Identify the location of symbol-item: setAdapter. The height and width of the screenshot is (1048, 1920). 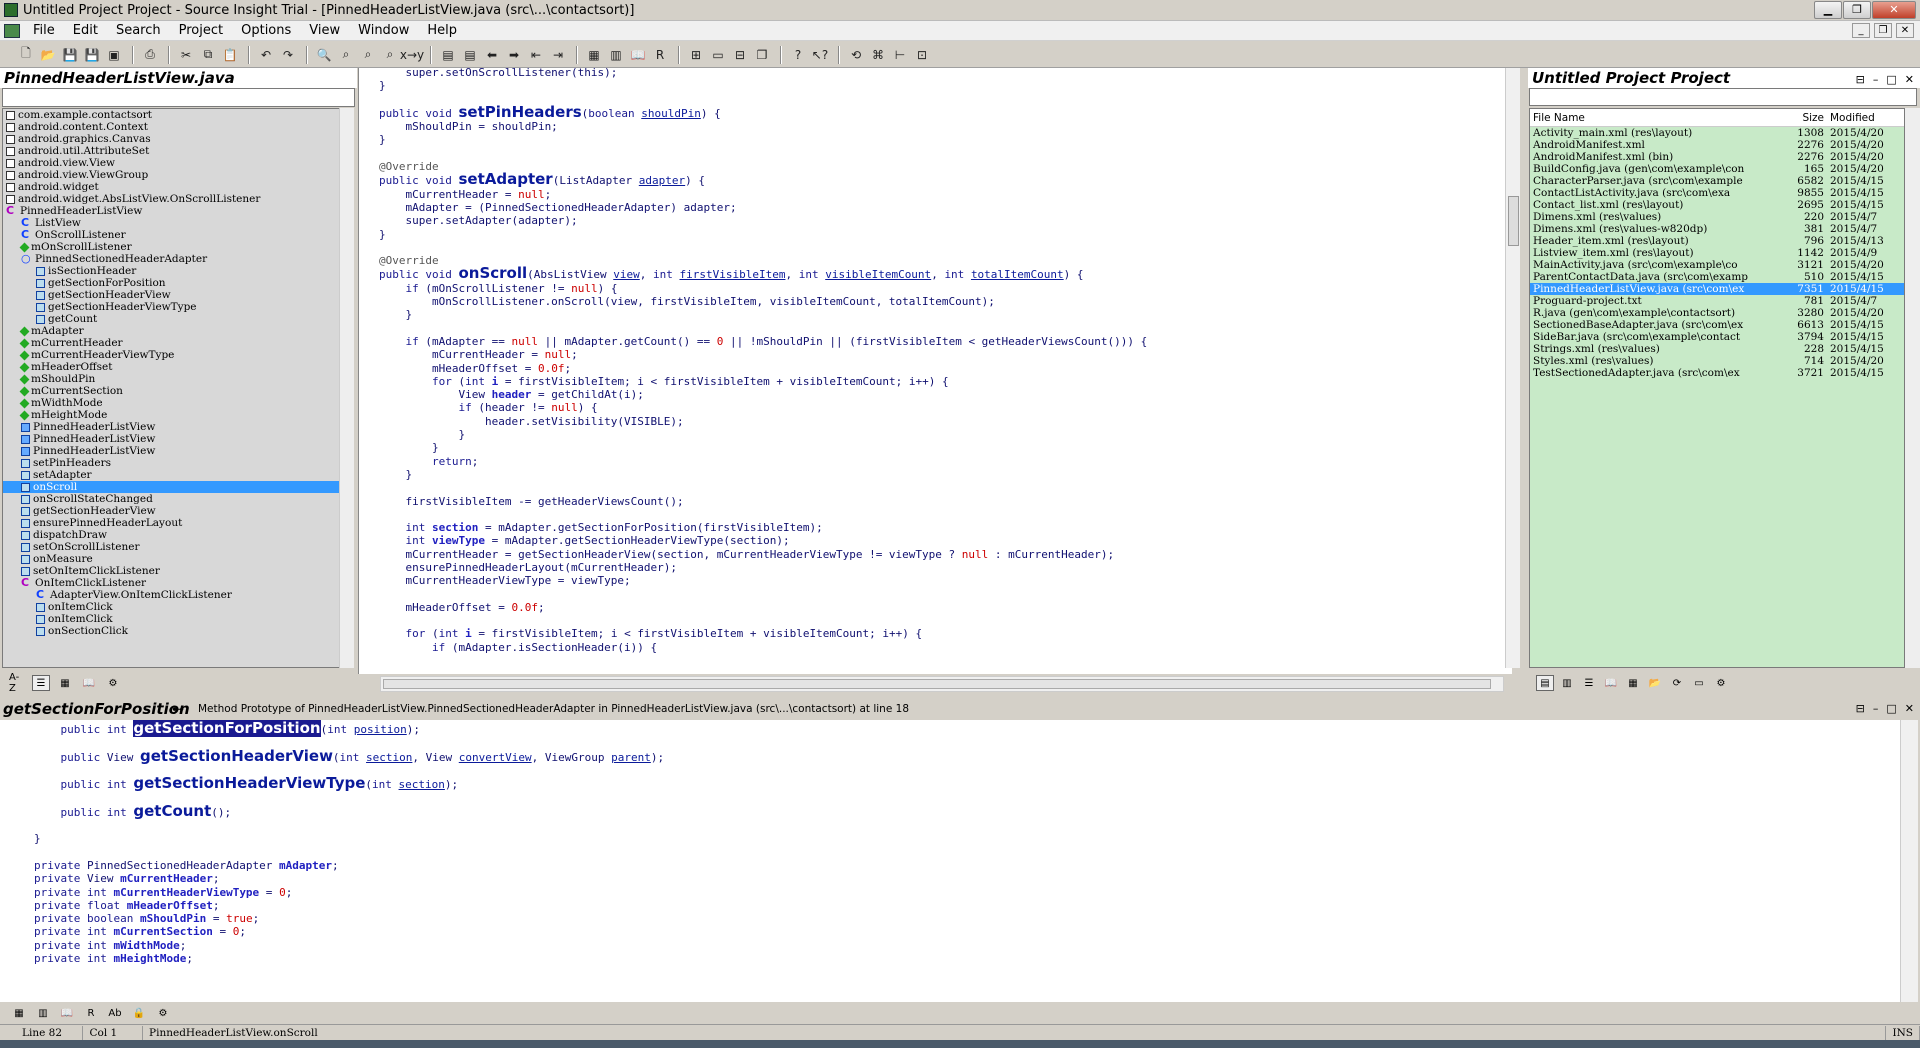
(178, 475).